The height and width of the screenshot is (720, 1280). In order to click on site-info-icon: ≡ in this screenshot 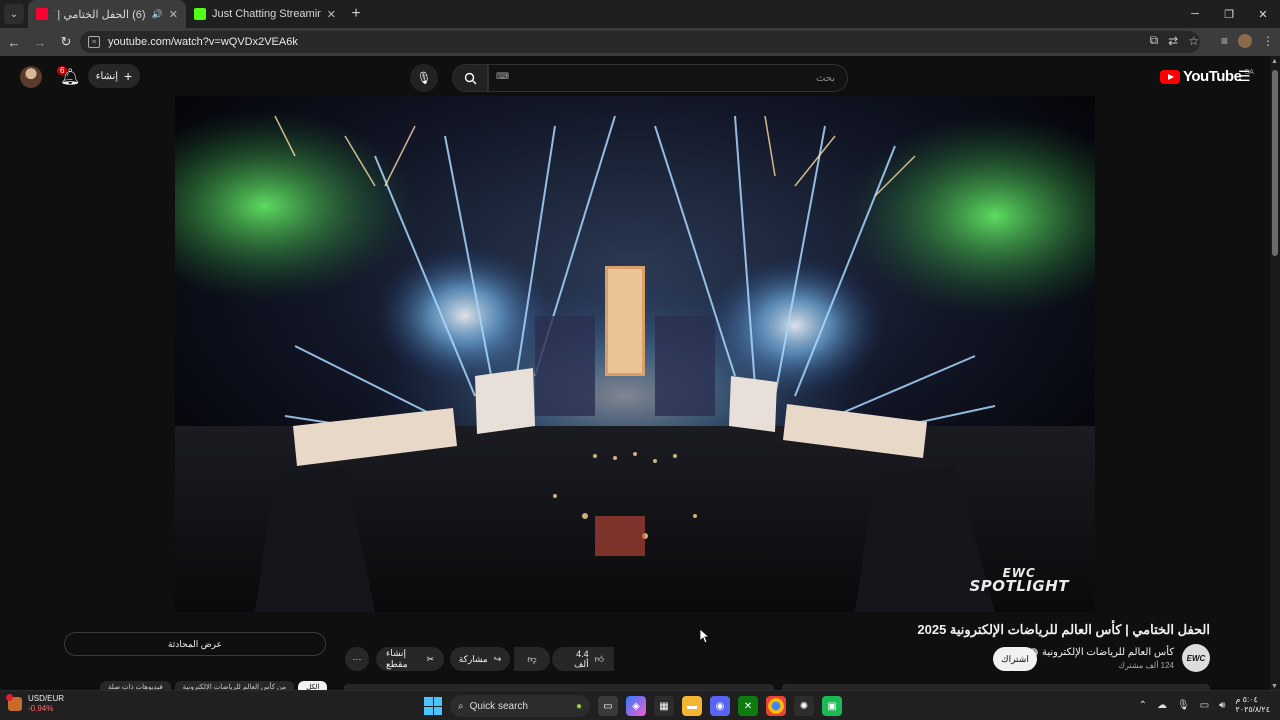, I will do `click(94, 42)`.